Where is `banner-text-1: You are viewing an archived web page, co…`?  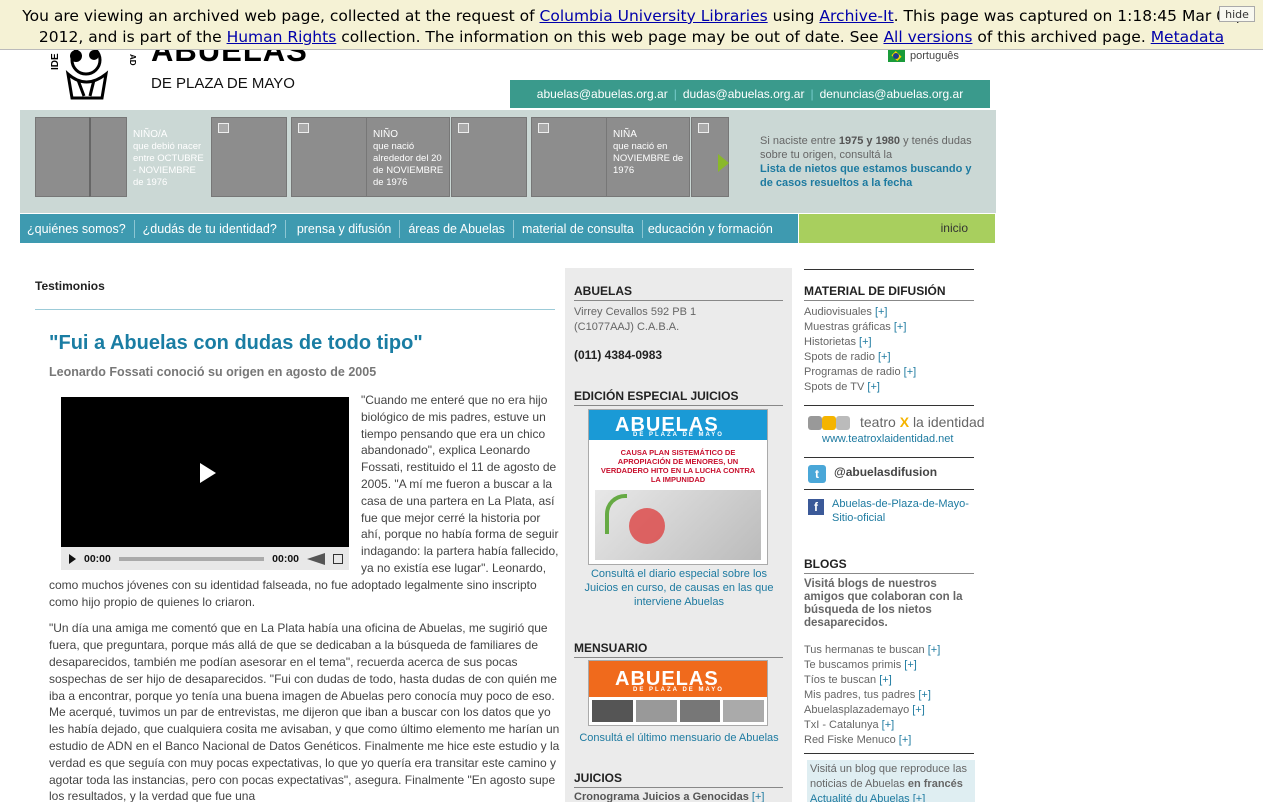 banner-text-1: You are viewing an archived web page, co… is located at coordinates (281, 16).